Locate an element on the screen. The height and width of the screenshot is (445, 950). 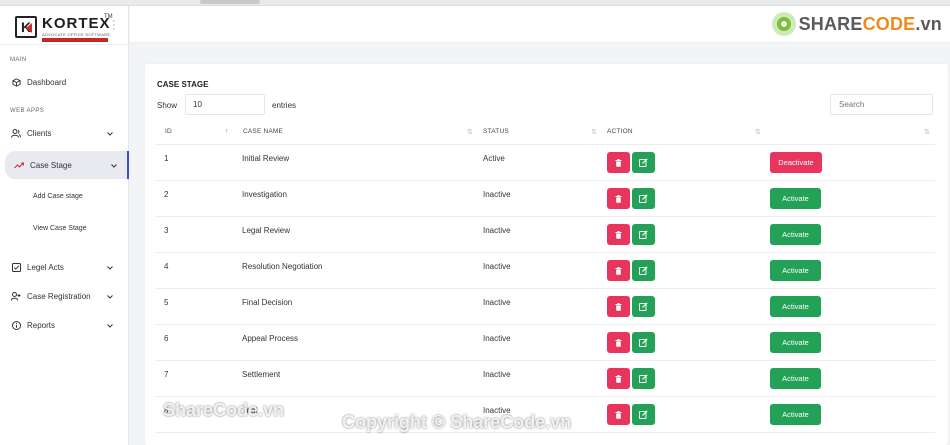
table-row: 1 Initial Review Active Deactivate is located at coordinates (545, 163).